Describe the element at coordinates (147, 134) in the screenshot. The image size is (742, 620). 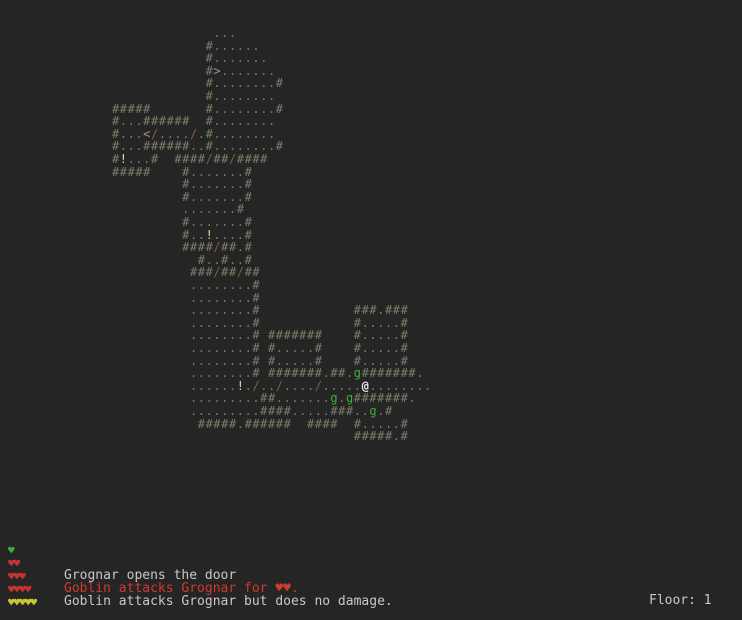
I see `stairs-up-tile: <` at that location.